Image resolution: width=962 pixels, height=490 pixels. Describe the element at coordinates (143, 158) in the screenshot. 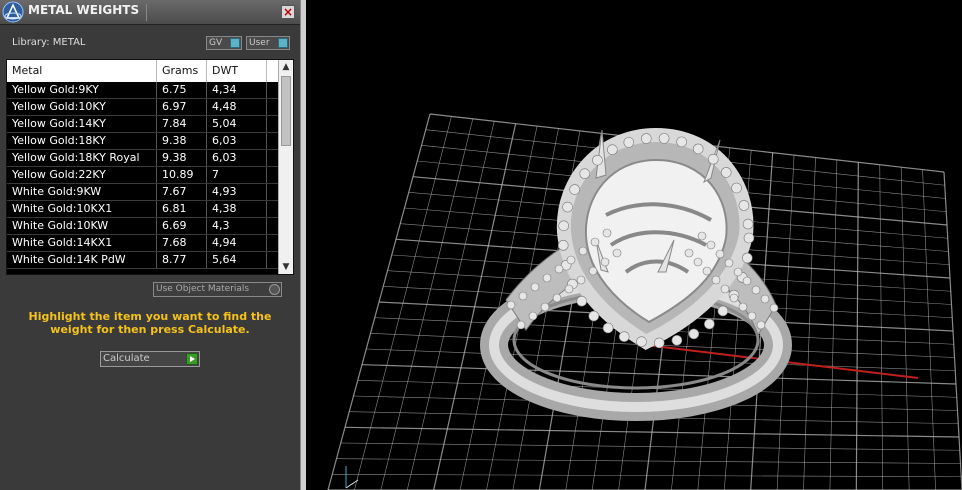

I see `table-row: Yellow Gold:18KY Royal 9.38 6,03` at that location.